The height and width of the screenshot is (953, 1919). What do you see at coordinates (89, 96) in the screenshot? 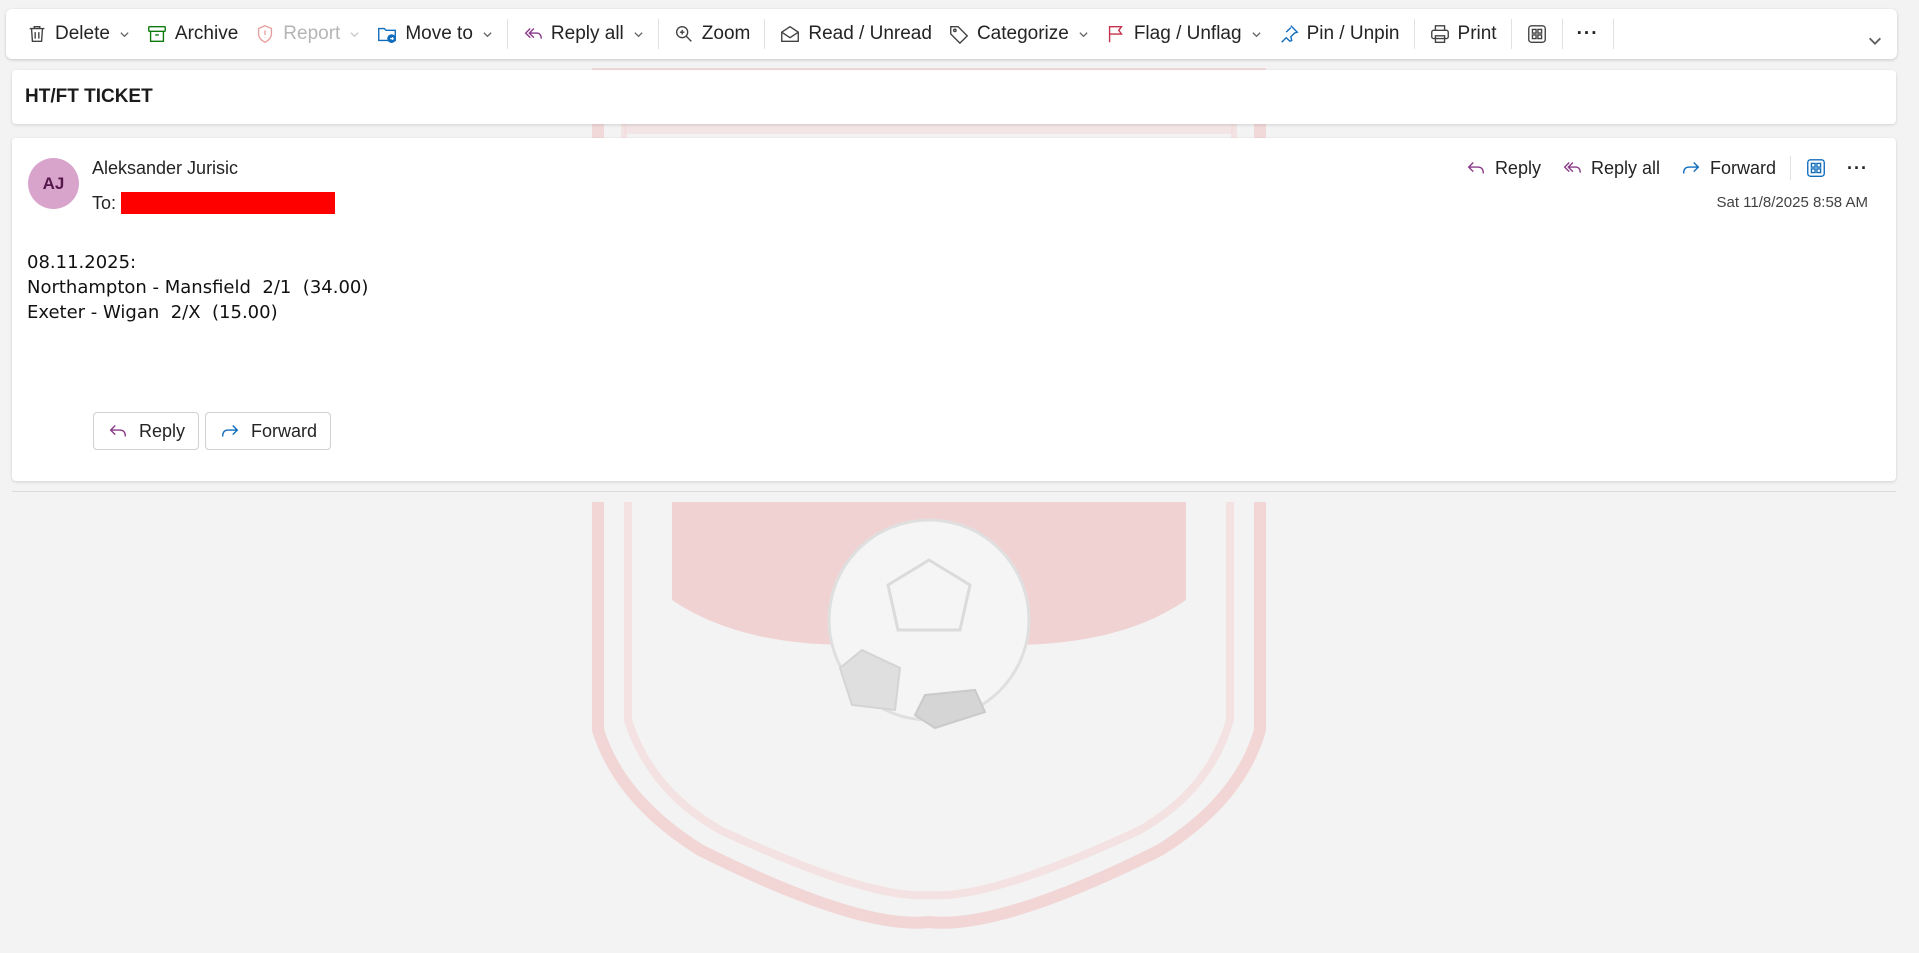
I see `email-subject: HT/FT TICKET` at bounding box center [89, 96].